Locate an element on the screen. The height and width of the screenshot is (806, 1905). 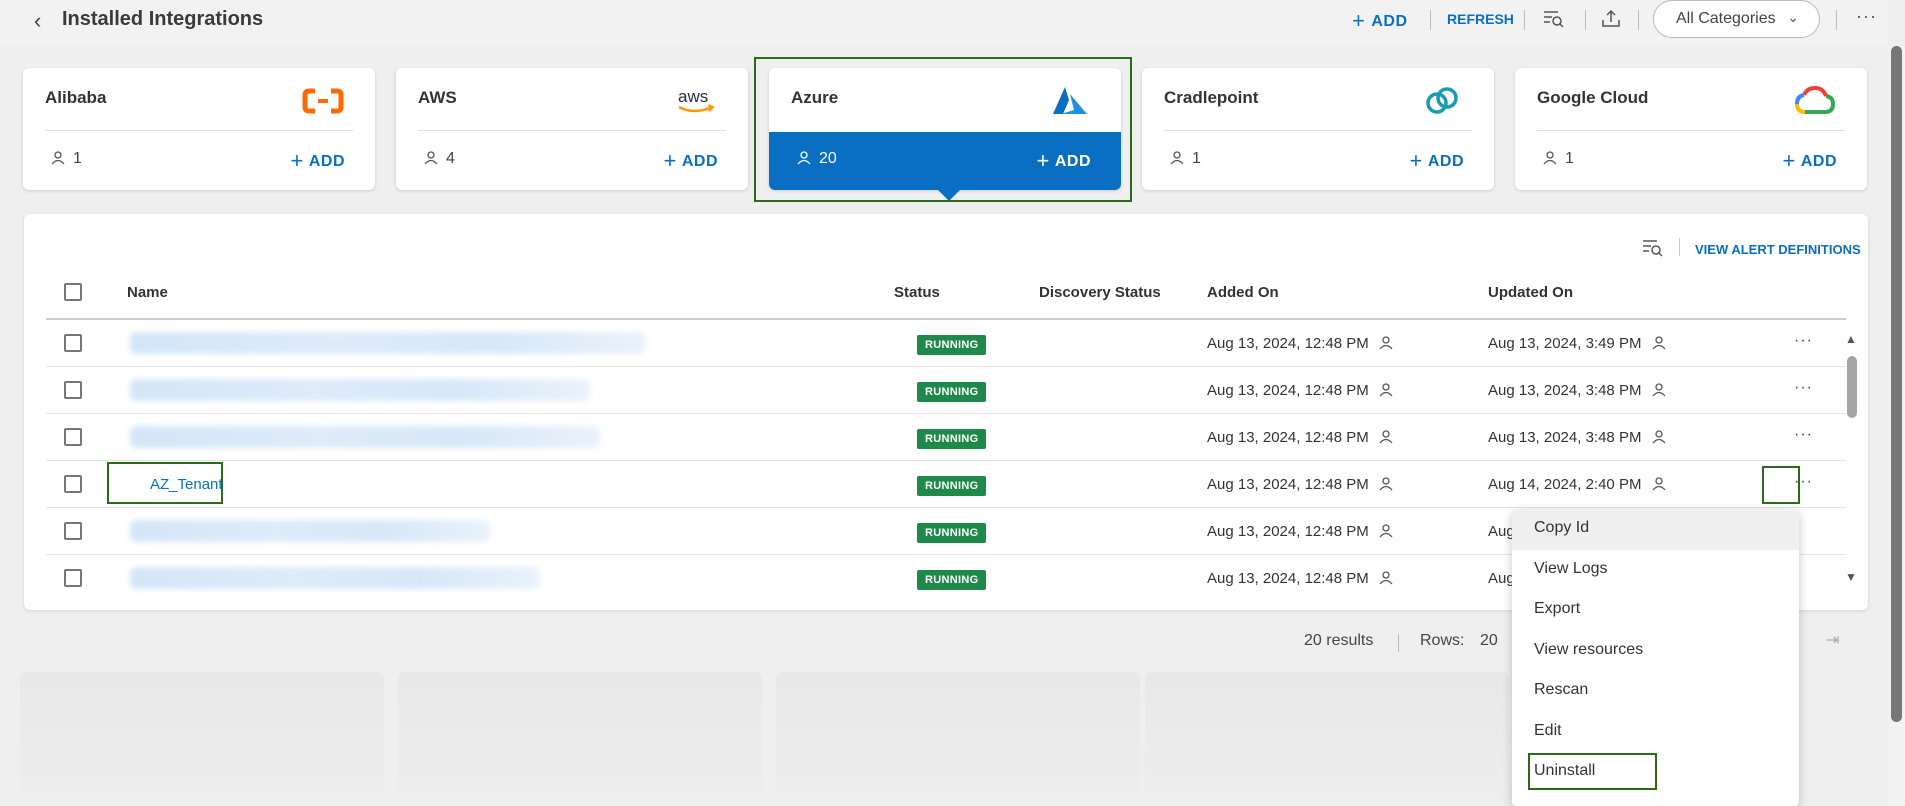
svg-text: aws is located at coordinates (693, 96).